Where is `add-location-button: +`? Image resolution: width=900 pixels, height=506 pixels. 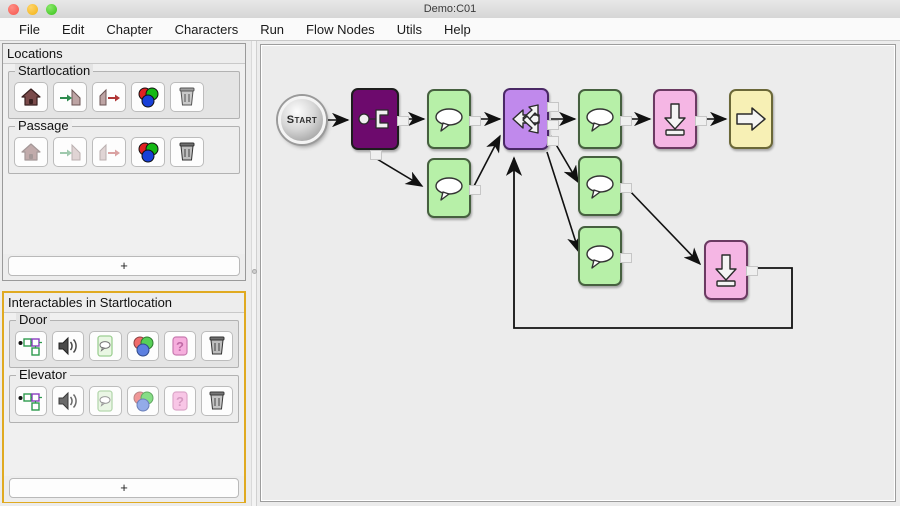
add-location-button: + is located at coordinates (124, 266).